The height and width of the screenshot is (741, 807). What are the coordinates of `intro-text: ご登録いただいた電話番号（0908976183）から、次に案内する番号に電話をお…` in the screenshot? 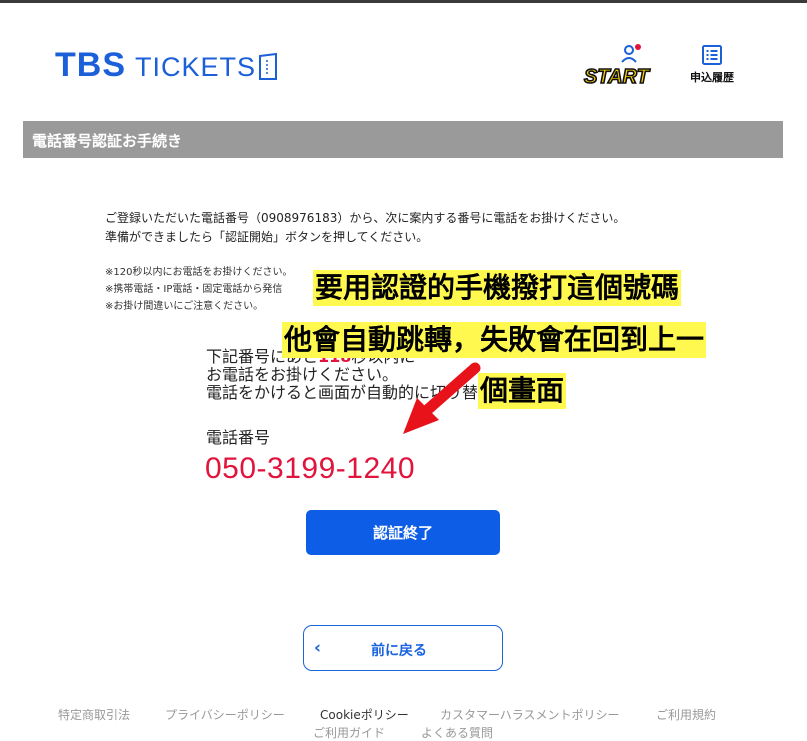 It's located at (365, 228).